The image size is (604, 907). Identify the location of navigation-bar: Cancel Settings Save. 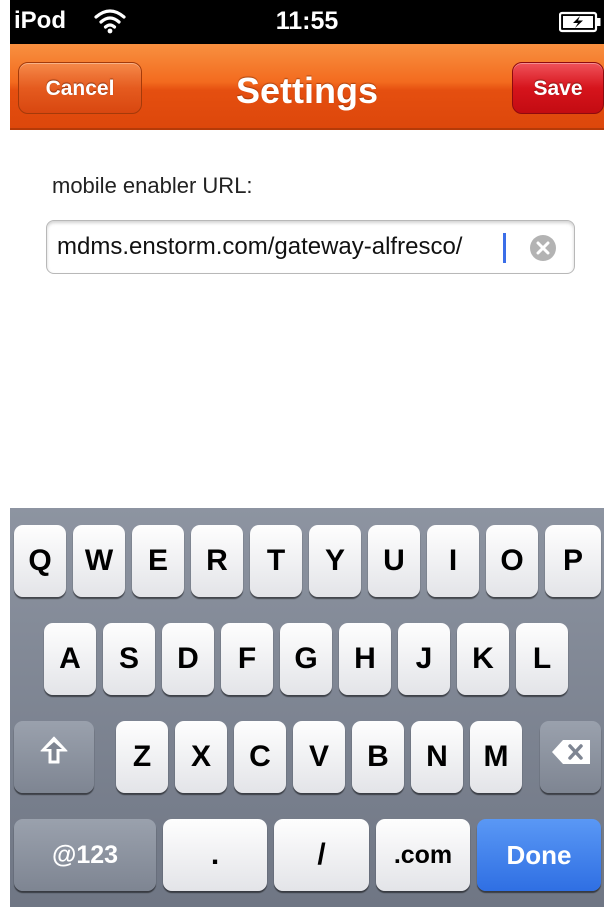
(307, 87).